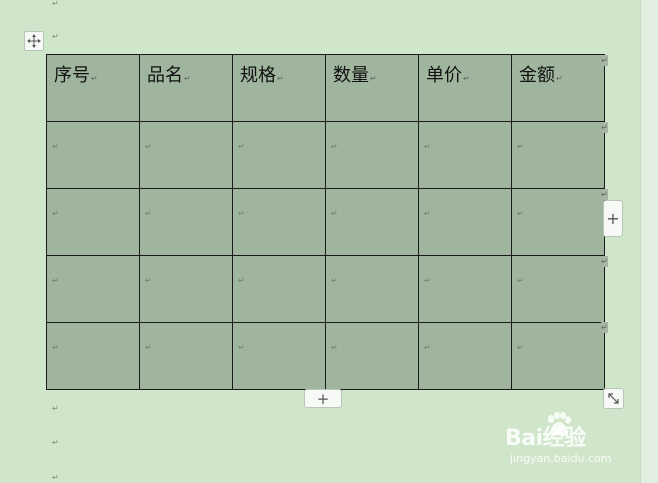 The width and height of the screenshot is (658, 483). Describe the element at coordinates (561, 458) in the screenshot. I see `watermark-url: jingyan.baidu.com` at that location.